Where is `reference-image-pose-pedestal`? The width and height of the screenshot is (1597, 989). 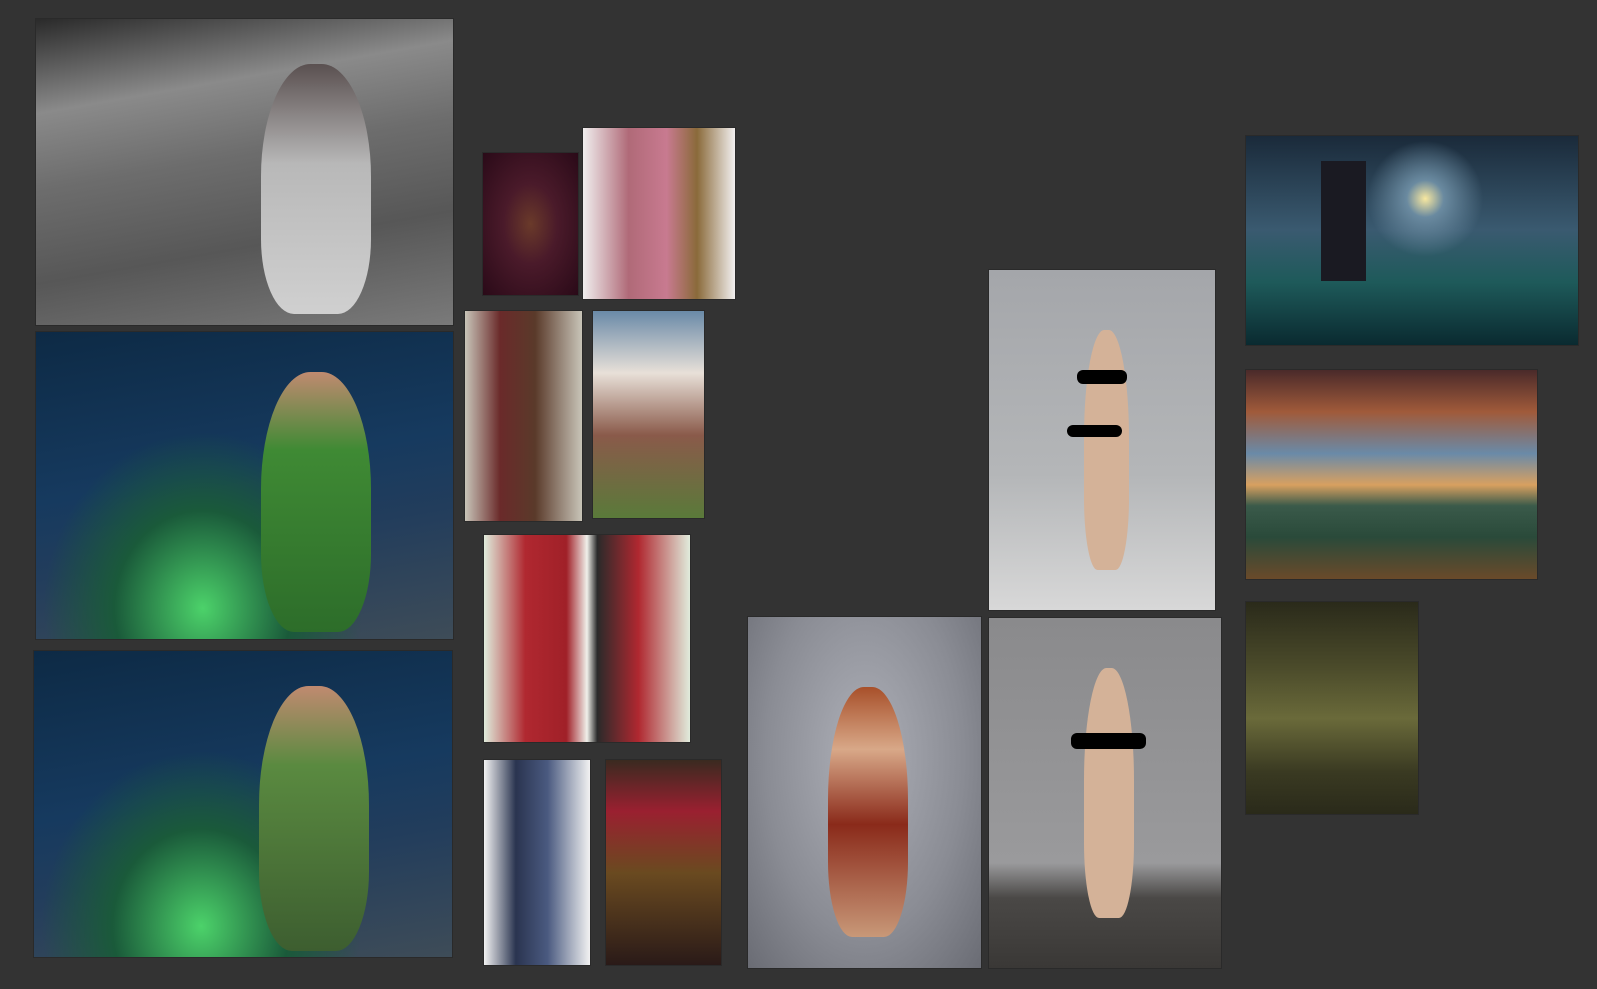
reference-image-pose-pedestal is located at coordinates (1105, 793).